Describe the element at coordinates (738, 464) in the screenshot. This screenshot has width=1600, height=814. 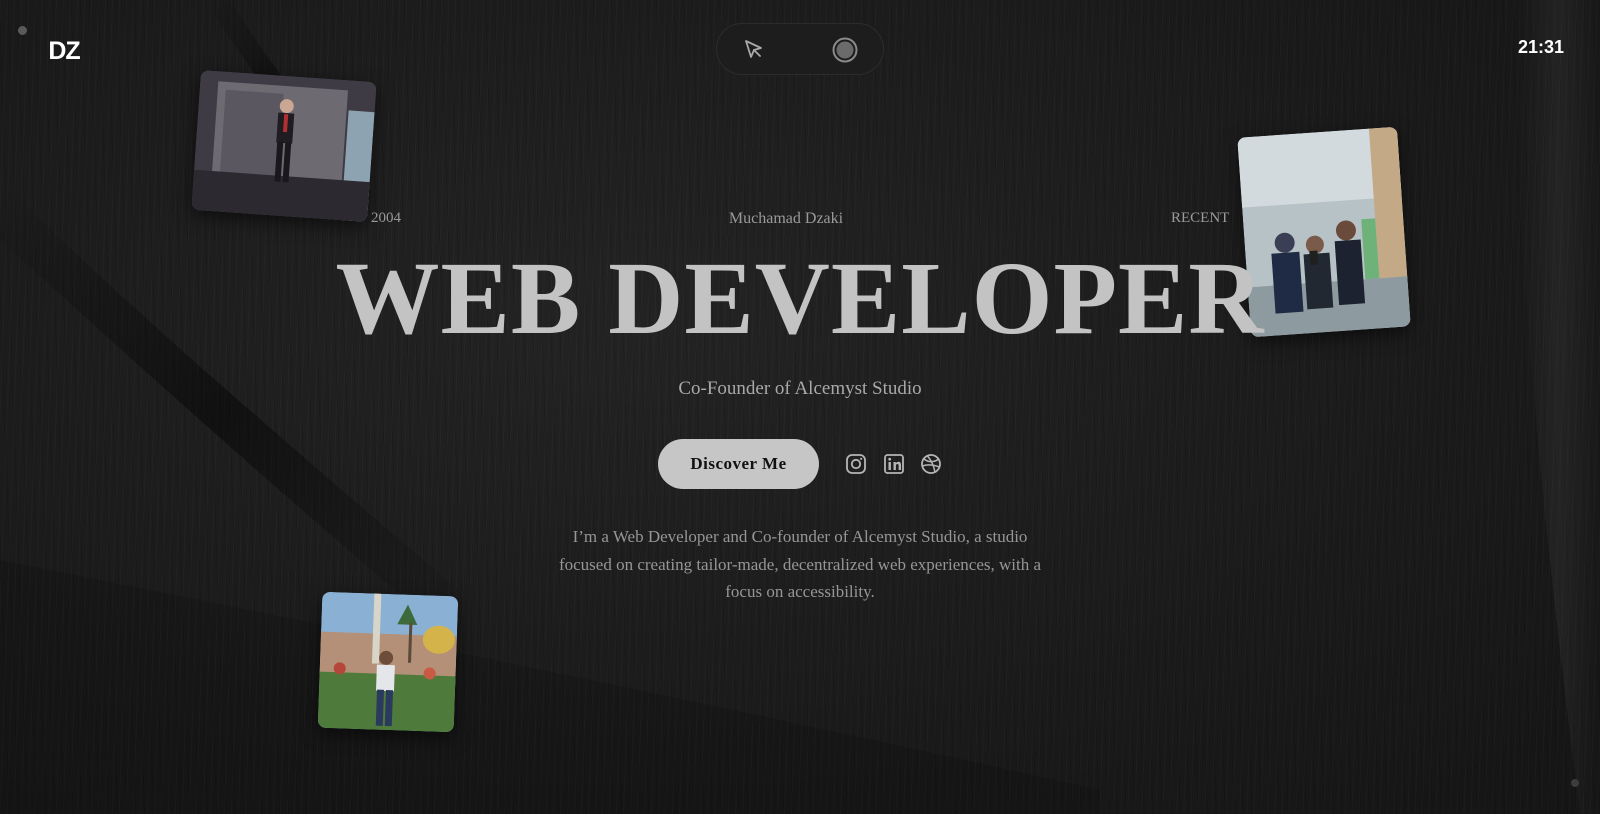
I see `discover-me-button: Discover Me` at that location.